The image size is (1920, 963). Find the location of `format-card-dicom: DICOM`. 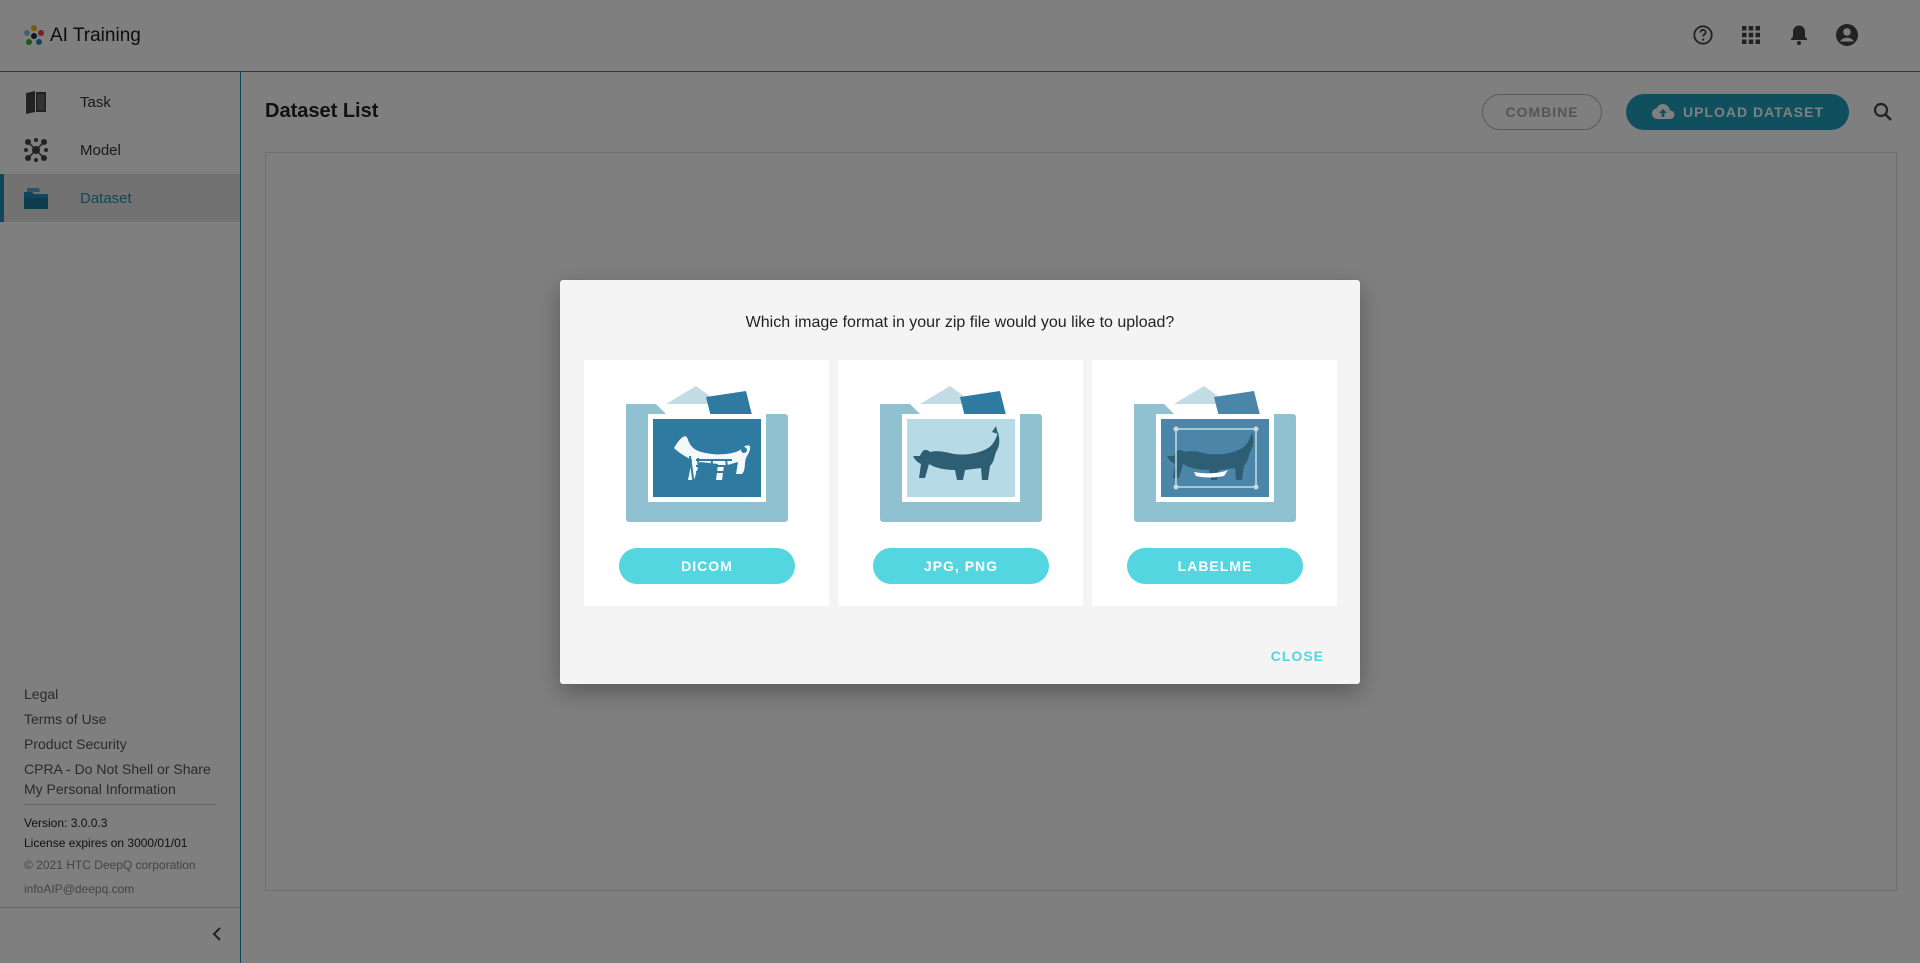

format-card-dicom: DICOM is located at coordinates (706, 483).